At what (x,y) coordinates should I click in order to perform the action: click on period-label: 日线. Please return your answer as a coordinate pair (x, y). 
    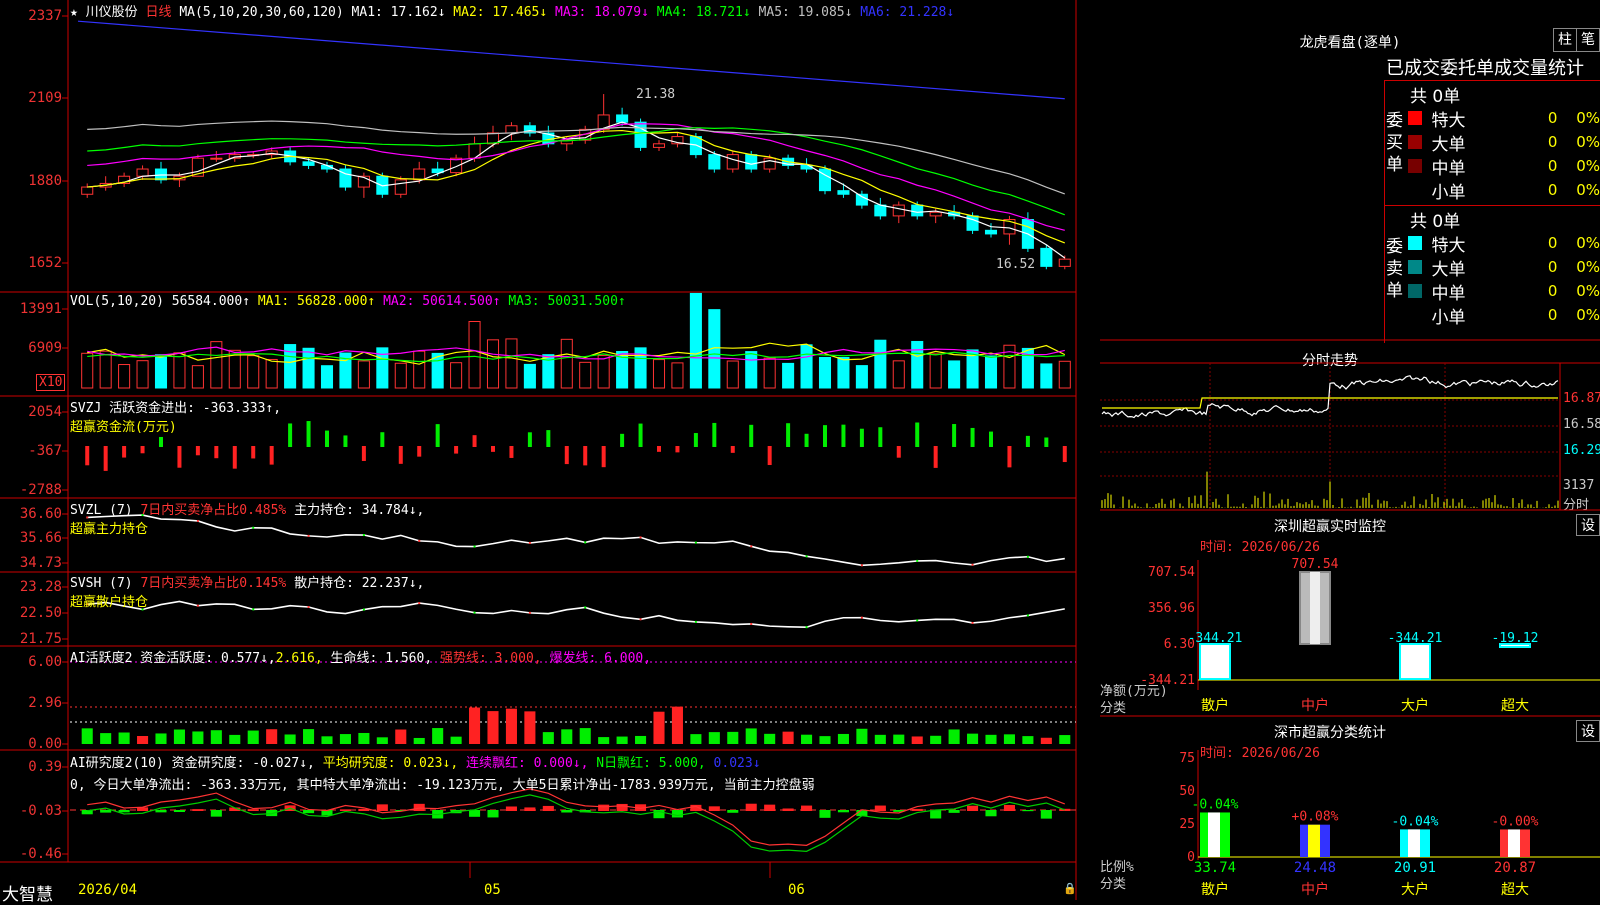
    Looking at the image, I should click on (159, 12).